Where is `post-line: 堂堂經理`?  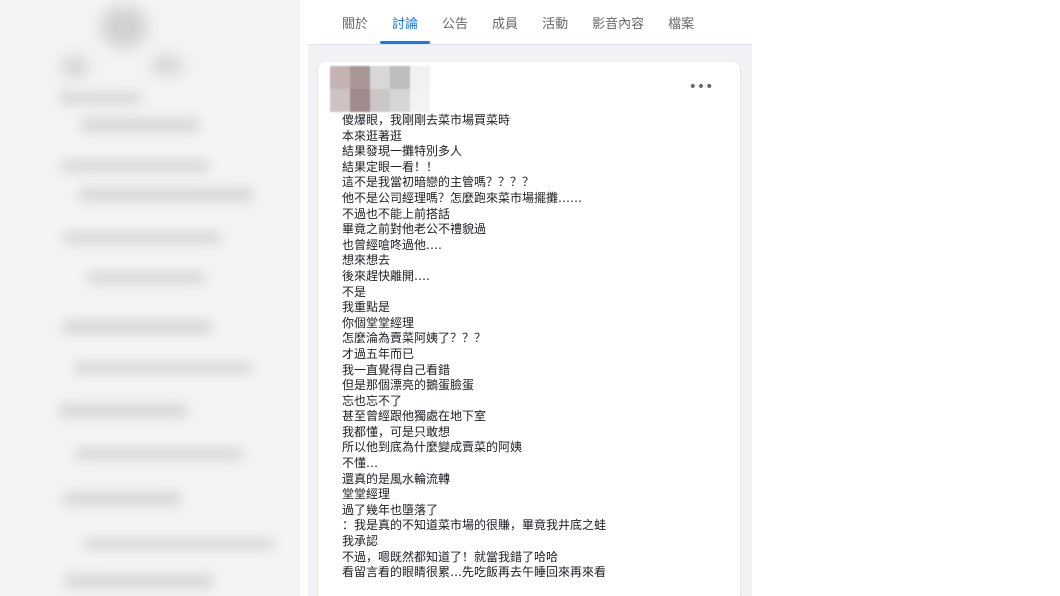 post-line: 堂堂經理 is located at coordinates (366, 494).